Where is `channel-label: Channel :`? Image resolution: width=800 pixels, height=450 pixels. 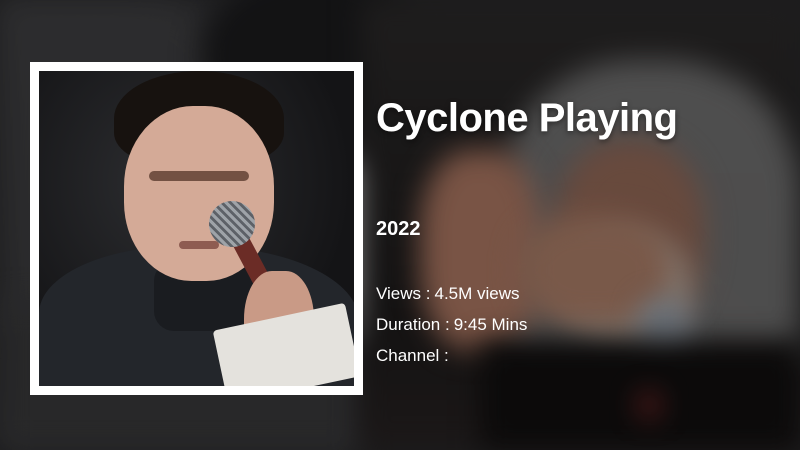
channel-label: Channel : is located at coordinates (412, 355).